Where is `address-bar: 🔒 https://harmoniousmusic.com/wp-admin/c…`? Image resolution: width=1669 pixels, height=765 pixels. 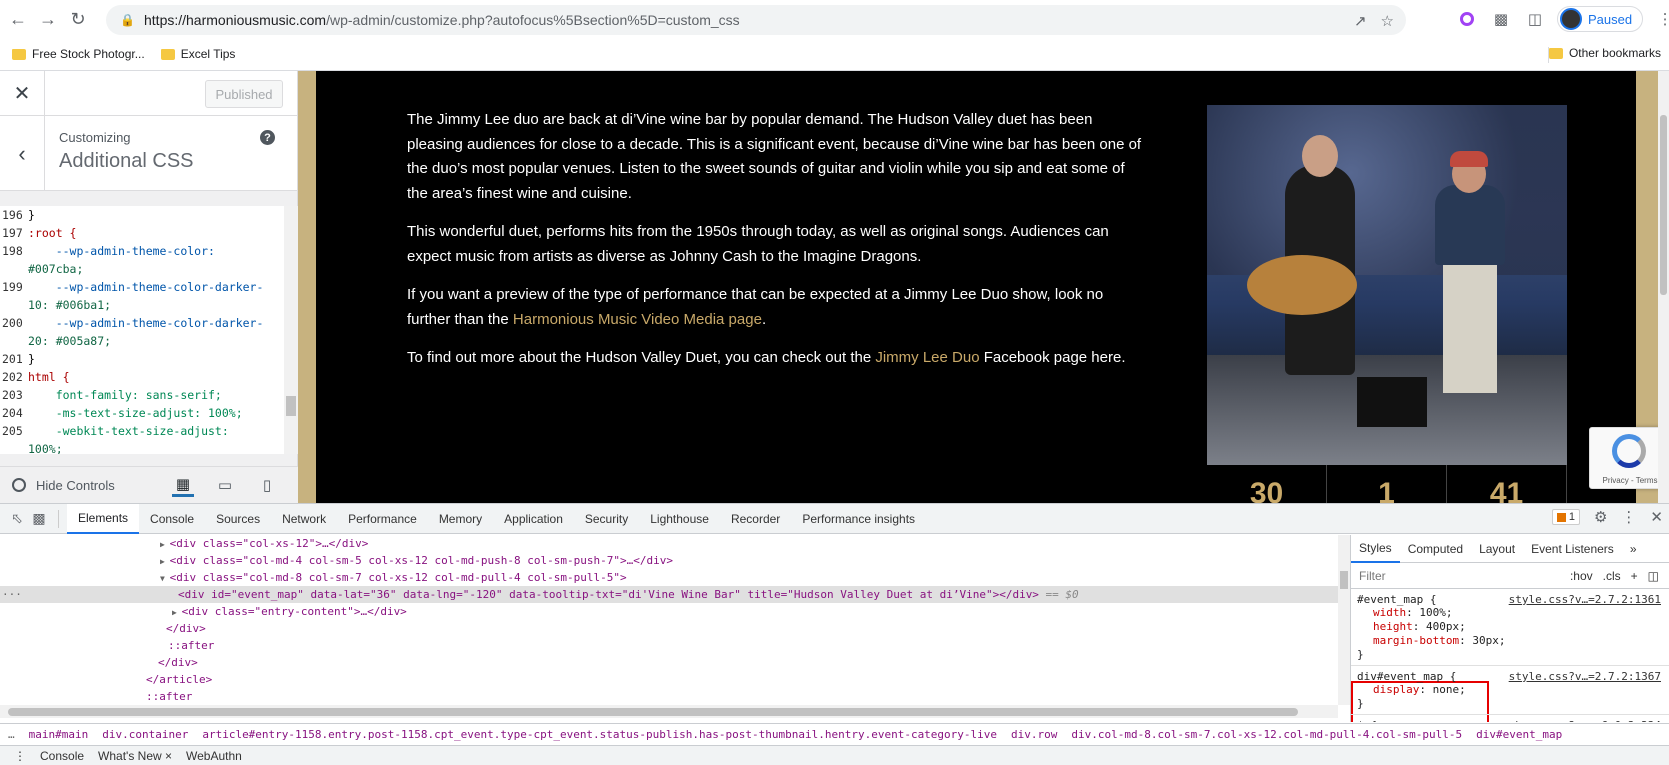
address-bar: 🔒 https://harmoniousmusic.com/wp-admin/c… is located at coordinates (756, 20).